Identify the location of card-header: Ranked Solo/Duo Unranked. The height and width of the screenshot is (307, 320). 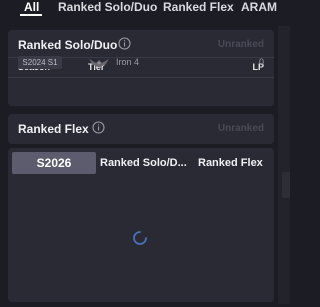
(141, 44).